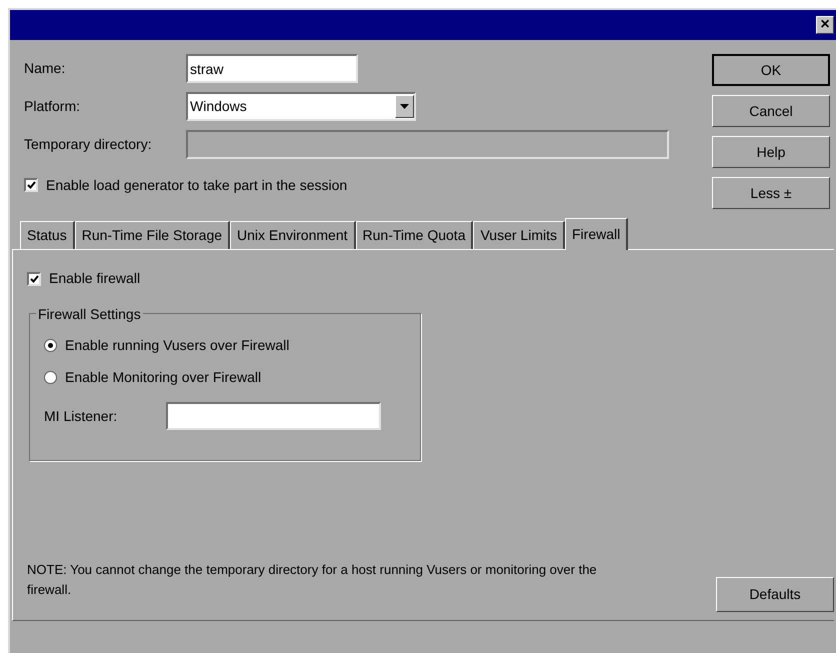 This screenshot has height=653, width=836. I want to click on name-field: straw, so click(272, 68).